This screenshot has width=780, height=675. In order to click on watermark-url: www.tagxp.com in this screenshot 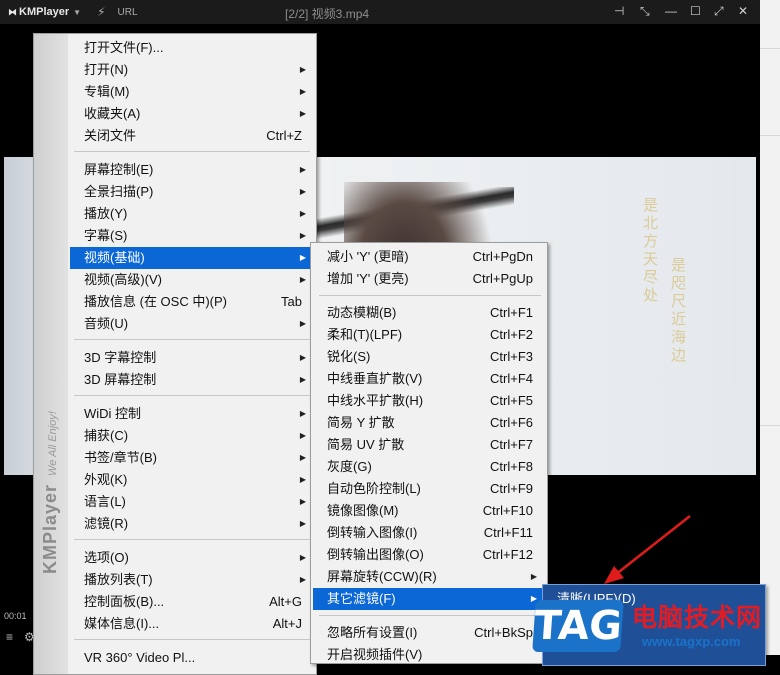, I will do `click(691, 641)`.